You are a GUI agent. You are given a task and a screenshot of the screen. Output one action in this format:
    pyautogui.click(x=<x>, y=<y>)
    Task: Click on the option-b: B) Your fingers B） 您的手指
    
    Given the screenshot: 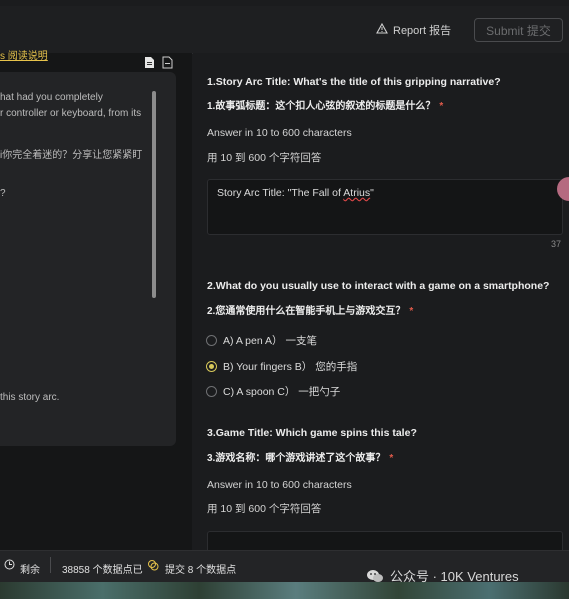 What is the action you would take?
    pyautogui.click(x=281, y=366)
    